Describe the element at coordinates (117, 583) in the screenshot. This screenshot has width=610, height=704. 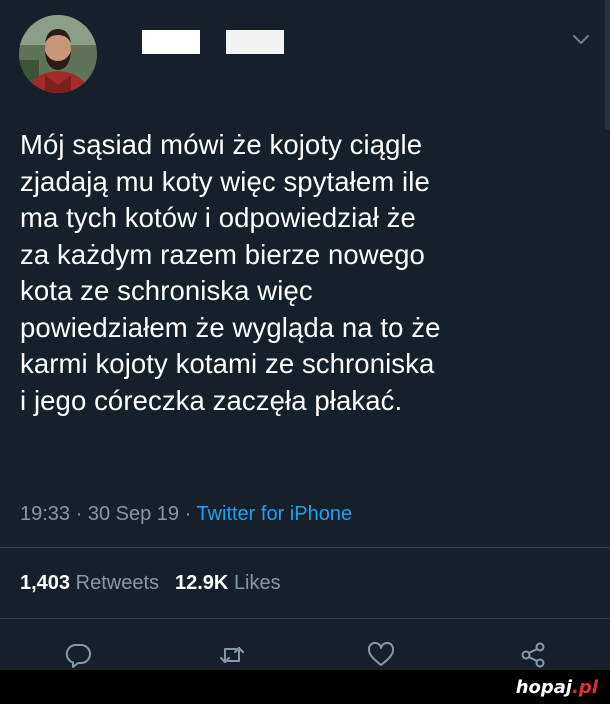
I see `retweets-label: Retweets` at that location.